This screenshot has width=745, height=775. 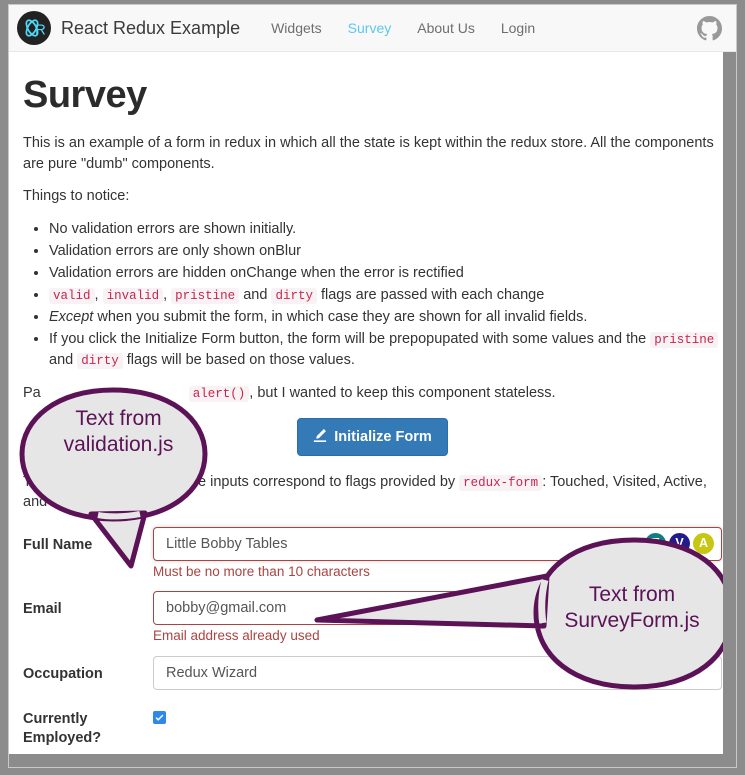 I want to click on page-title: Survey, so click(x=85, y=95).